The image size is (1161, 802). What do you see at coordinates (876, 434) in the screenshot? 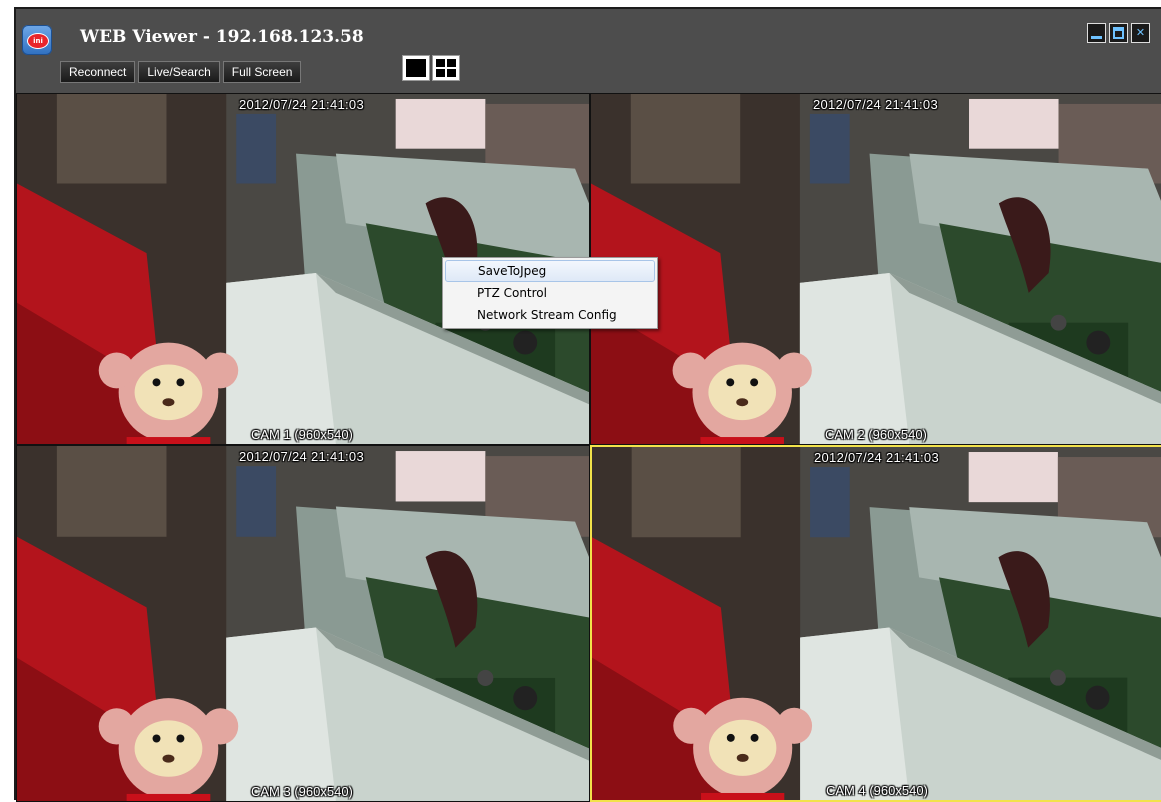
I see `camera-label: CAM 2 (960x540)` at bounding box center [876, 434].